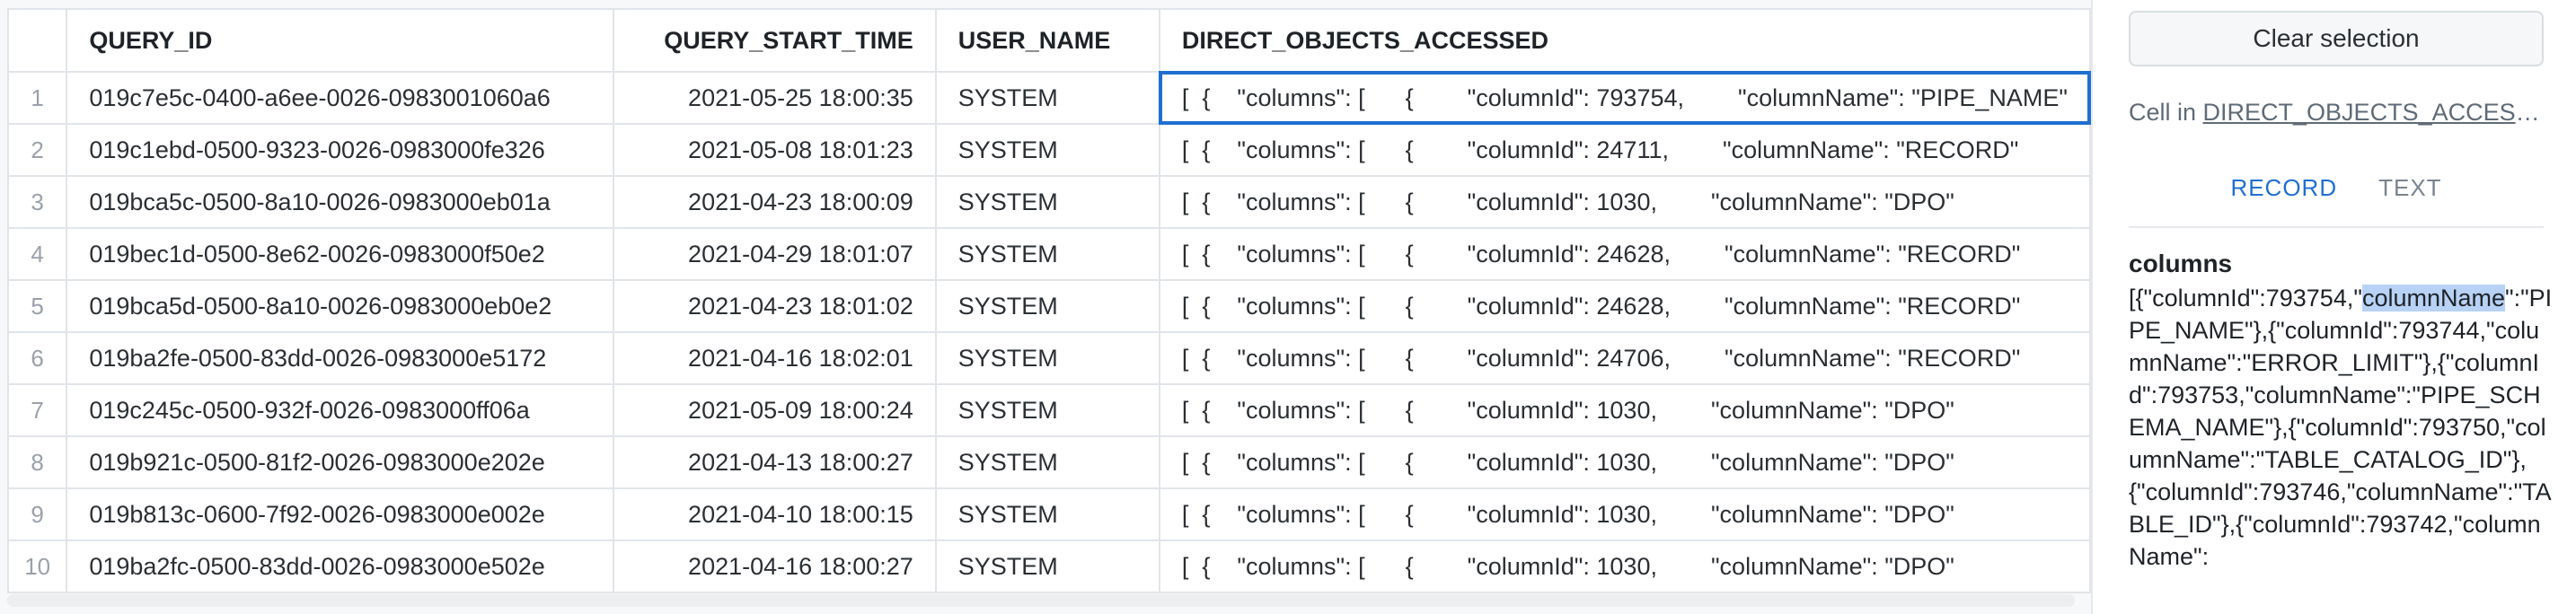  Describe the element at coordinates (775, 98) in the screenshot. I see `query-start-time-cell: 2021-05-25 18:00:35` at that location.